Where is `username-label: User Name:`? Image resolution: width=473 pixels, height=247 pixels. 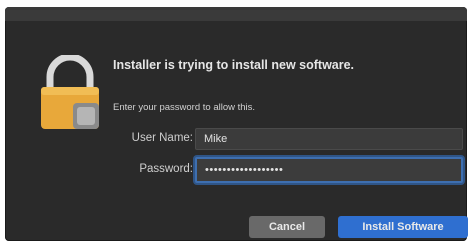 username-label: User Name: is located at coordinates (162, 138).